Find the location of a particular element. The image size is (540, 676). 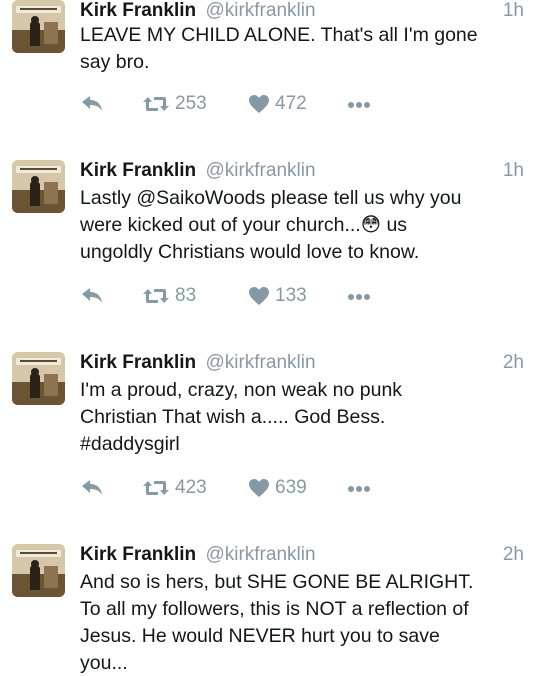

like-button: 639 is located at coordinates (277, 488).